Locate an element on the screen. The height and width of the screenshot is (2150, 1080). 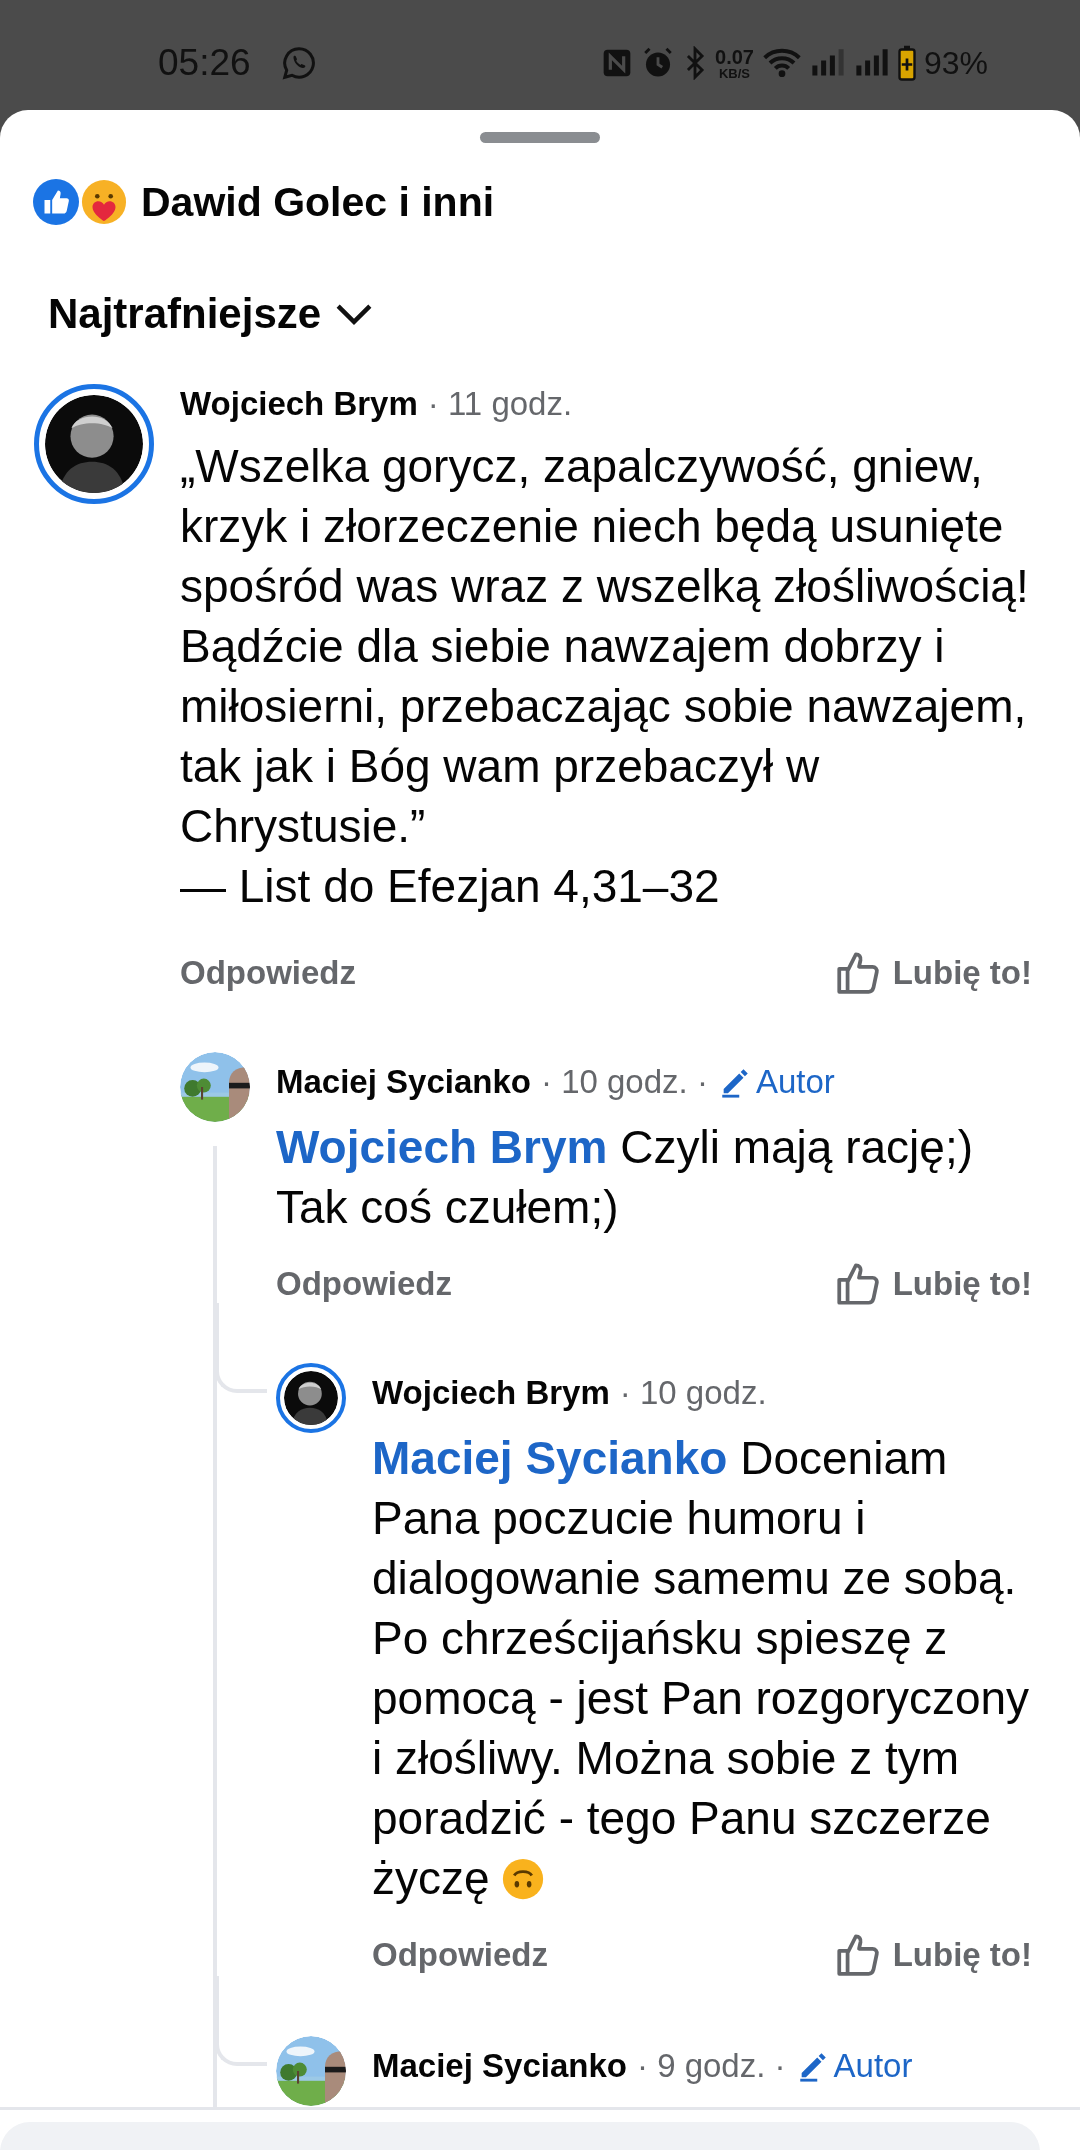
clock-time: 05:26 is located at coordinates (204, 63).